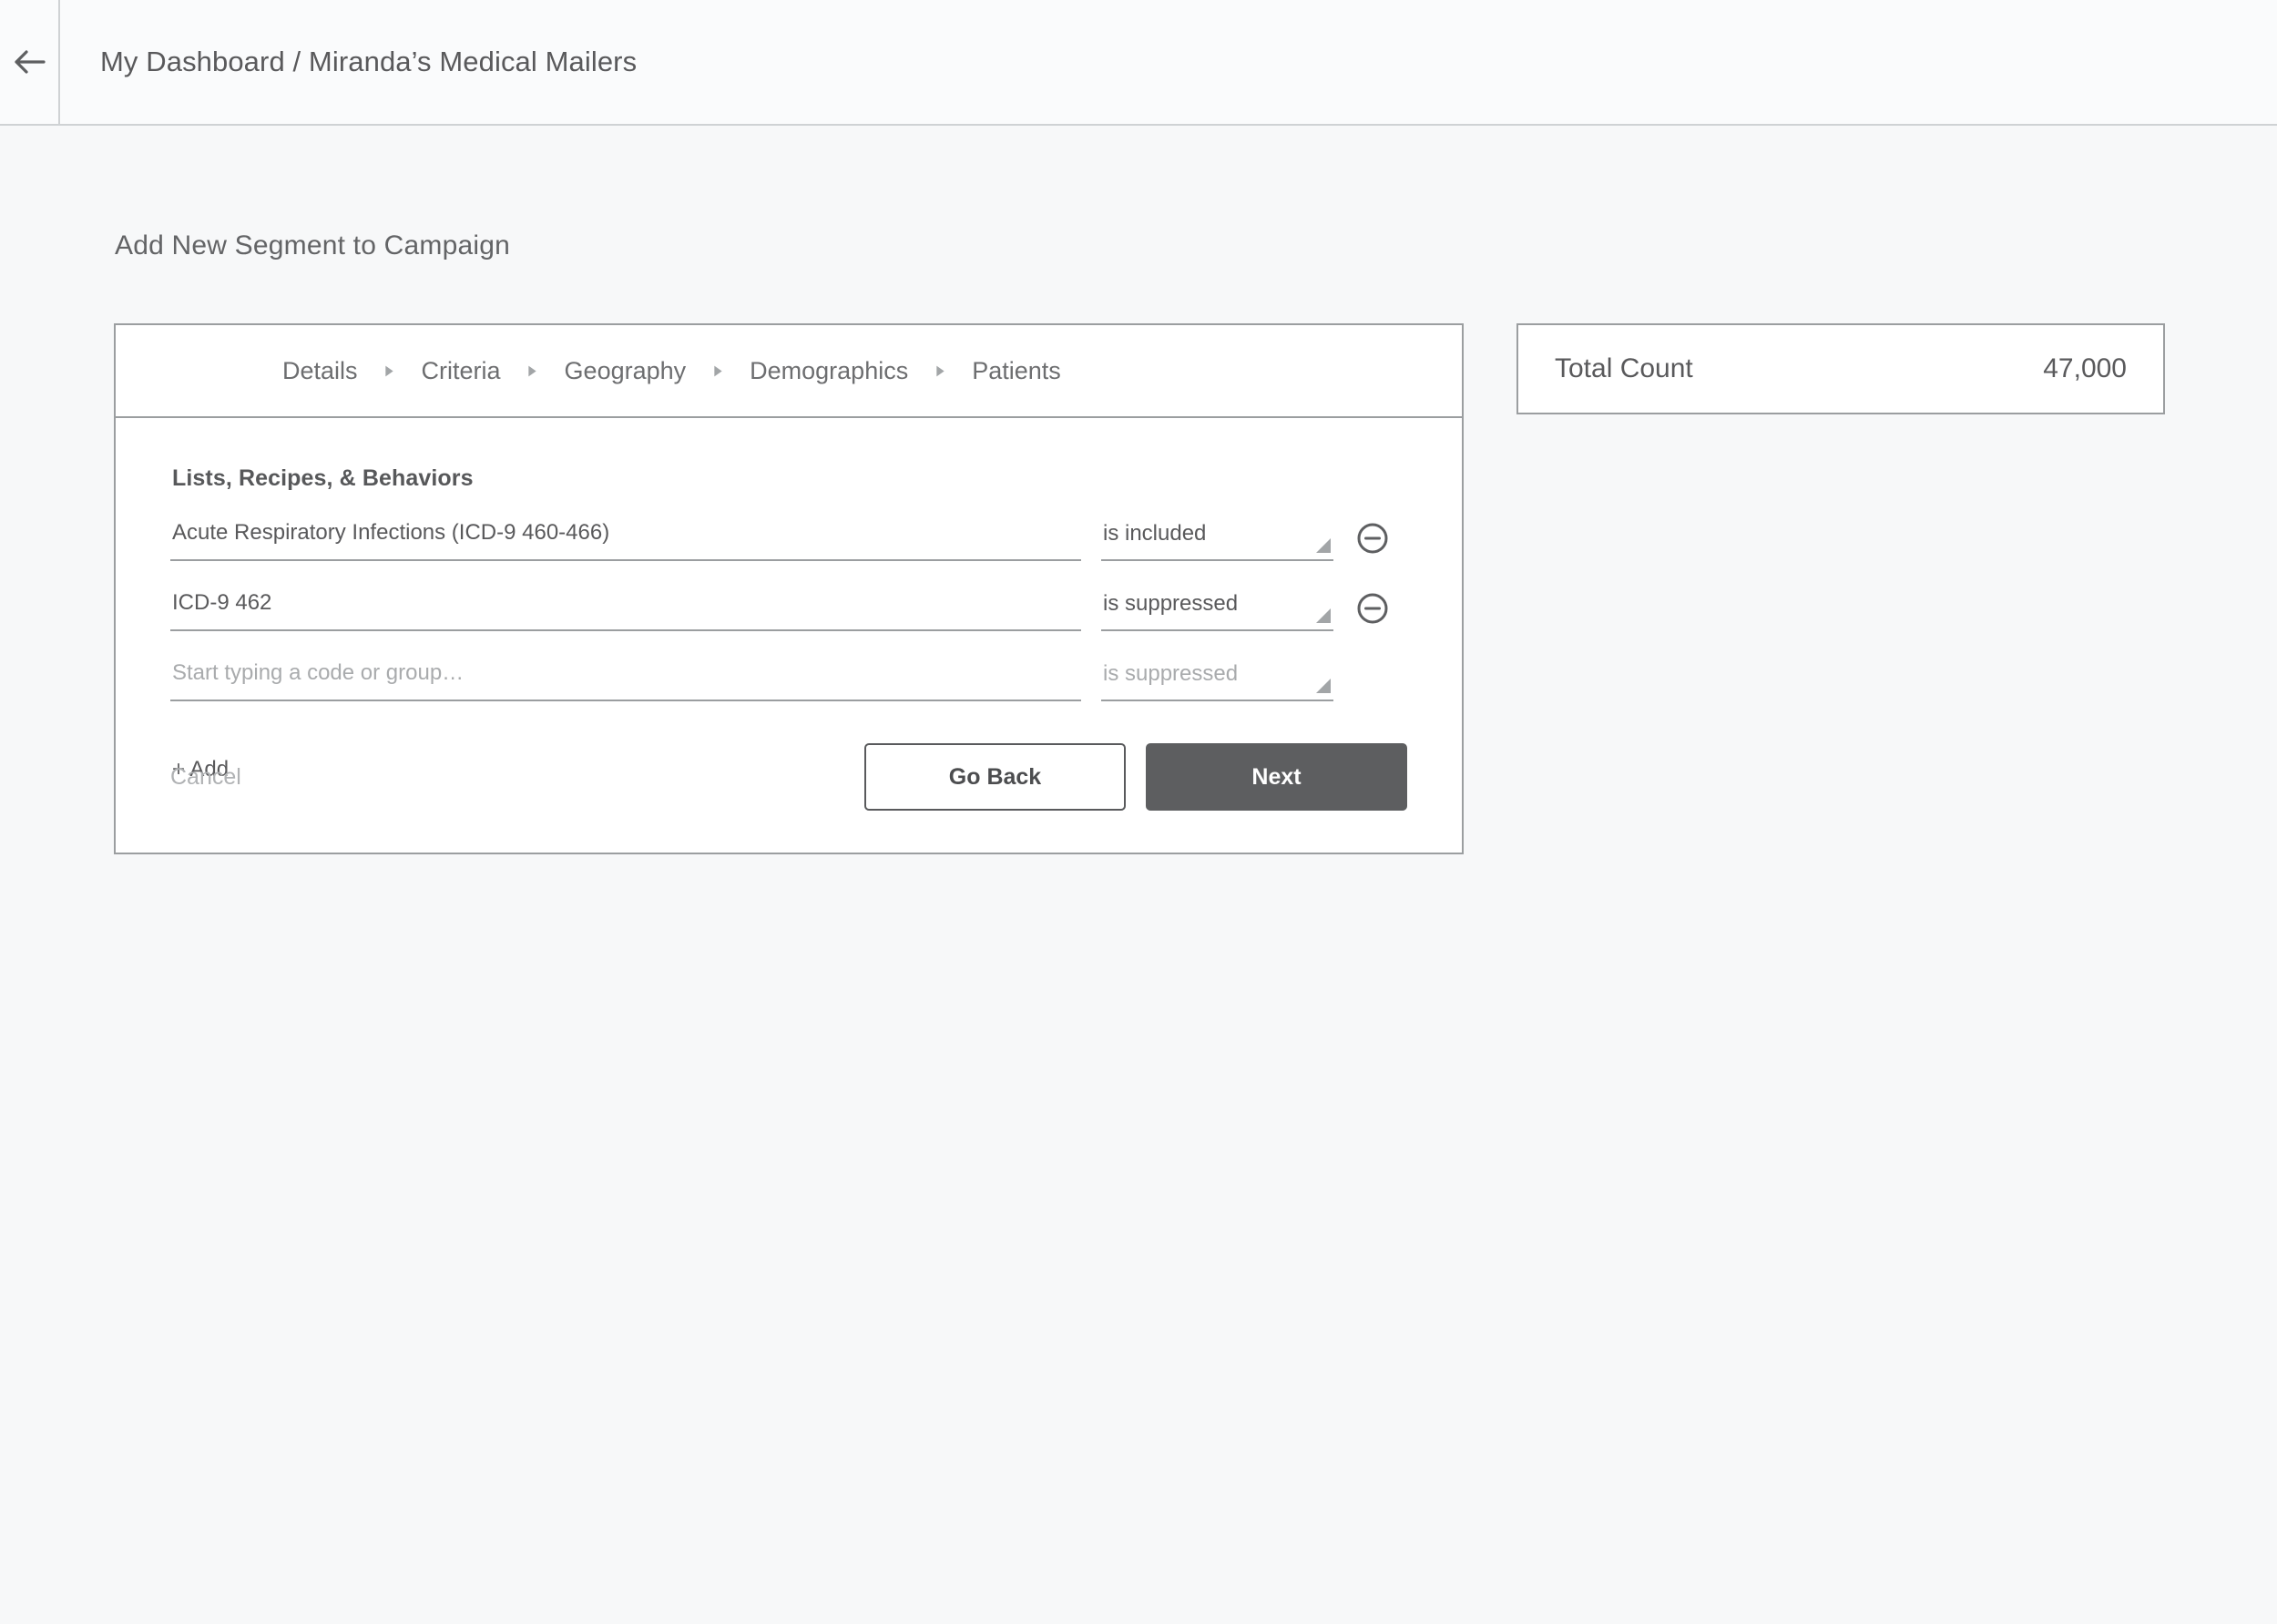 This screenshot has height=1624, width=2277. Describe the element at coordinates (205, 777) in the screenshot. I see `cancel-link: Cancel` at that location.